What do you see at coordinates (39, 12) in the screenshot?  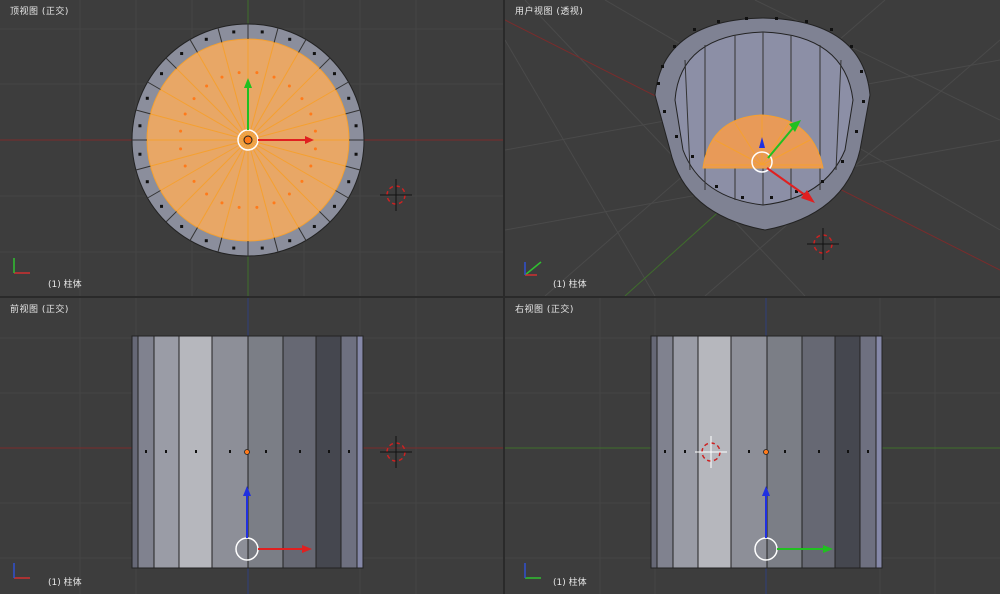 I see `viewport-title: 顶视图 (正交)` at bounding box center [39, 12].